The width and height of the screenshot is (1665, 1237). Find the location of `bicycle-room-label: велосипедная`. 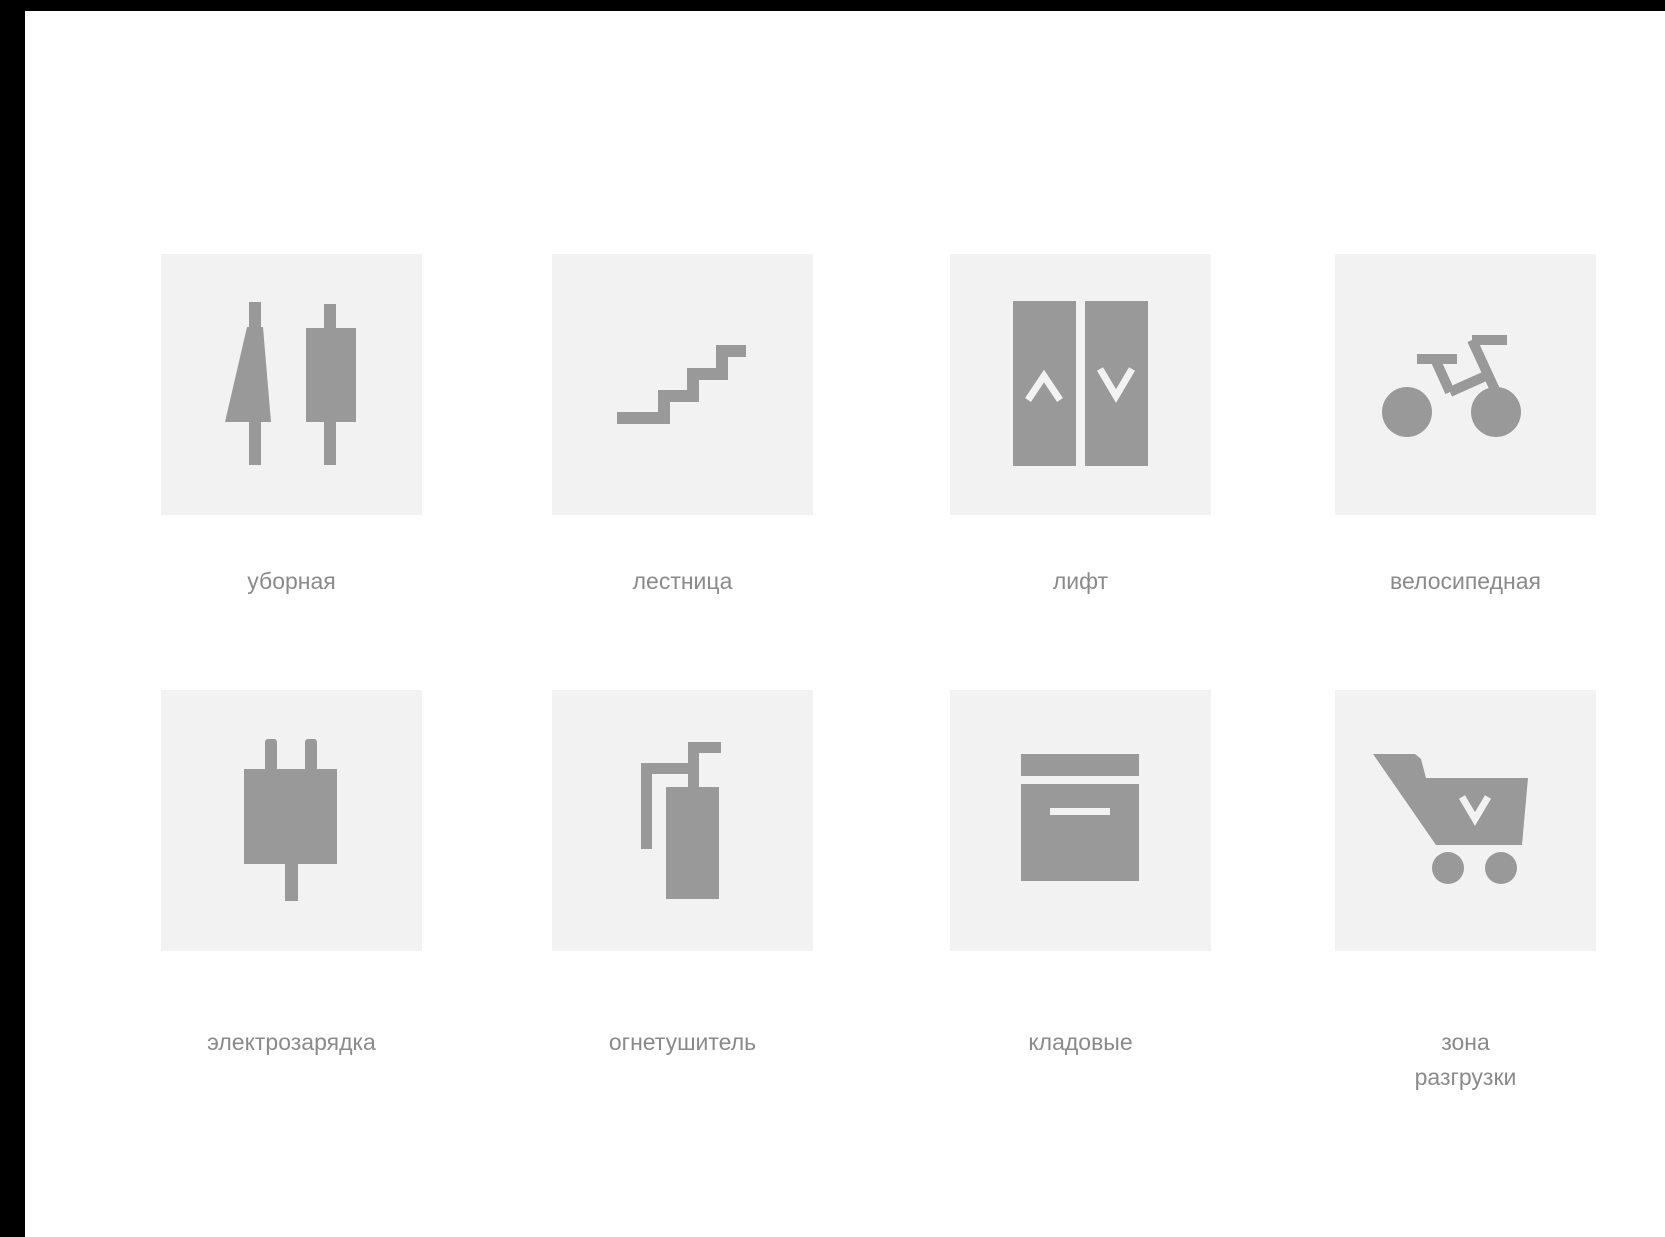

bicycle-room-label: велосипедная is located at coordinates (1465, 581).